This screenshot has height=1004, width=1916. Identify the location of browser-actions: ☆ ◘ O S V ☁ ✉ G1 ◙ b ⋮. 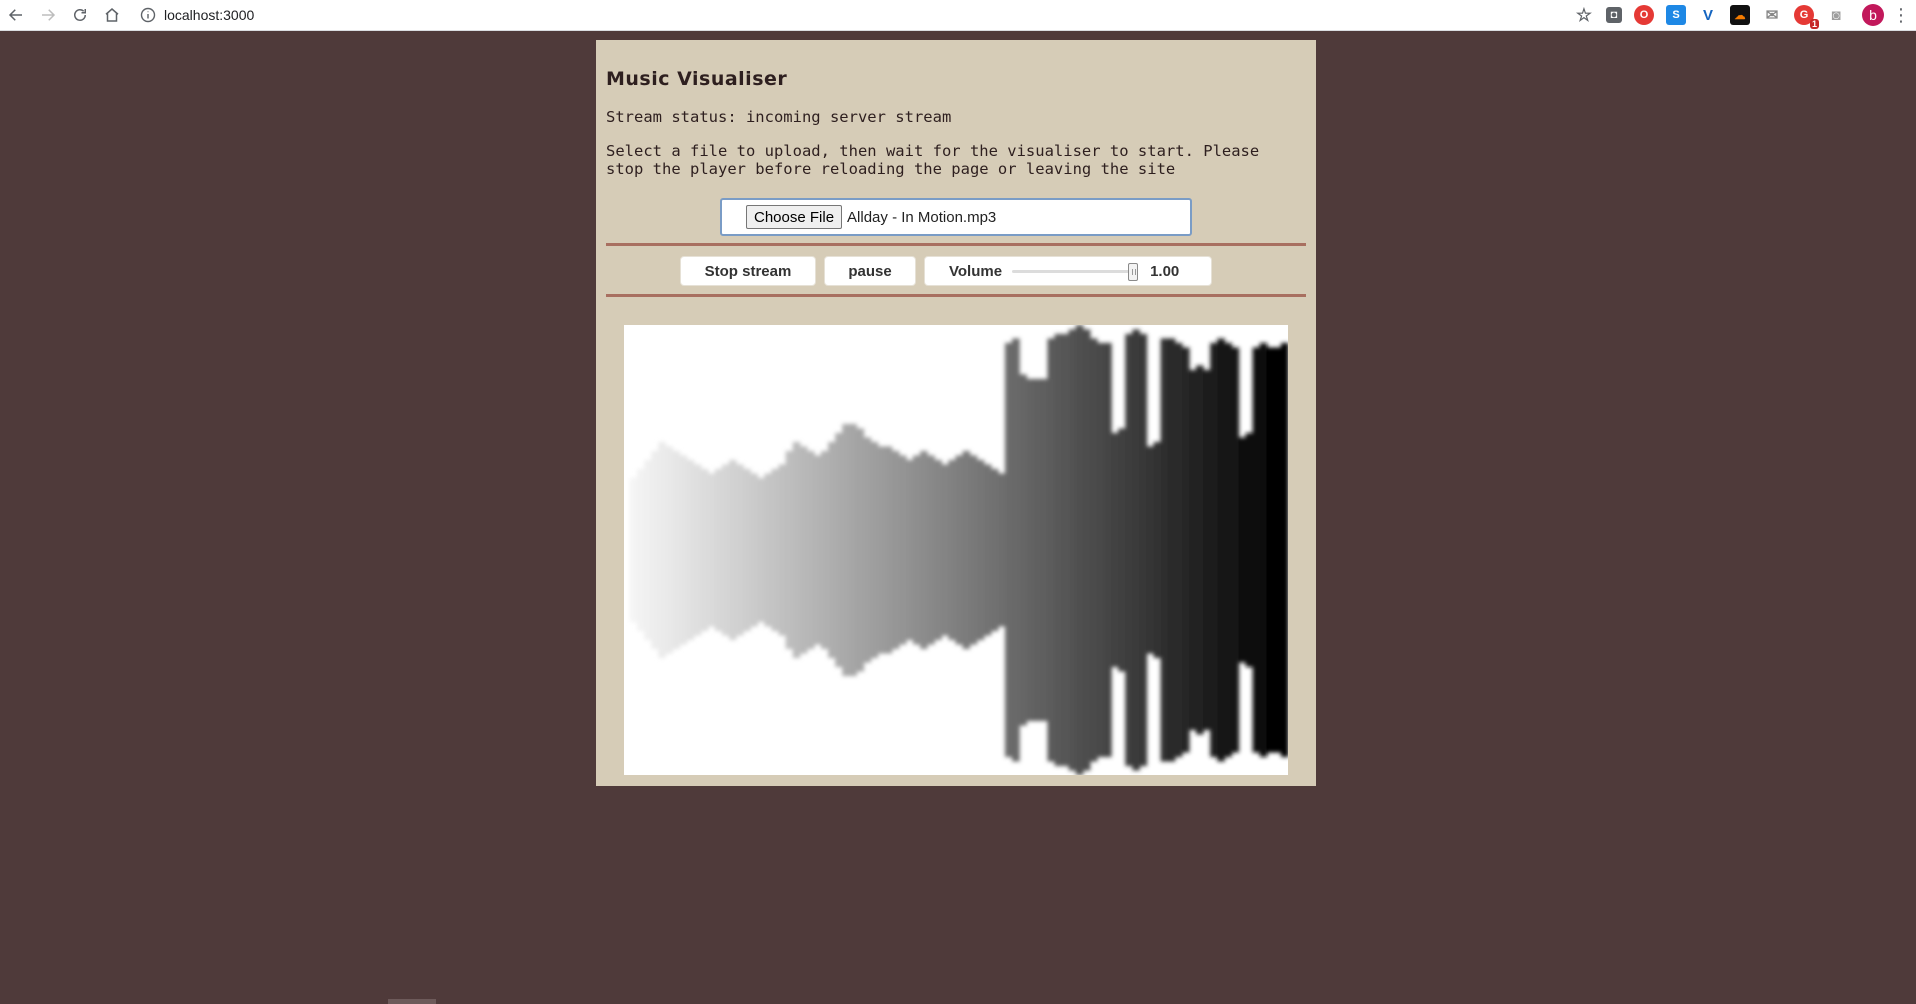
(1742, 15).